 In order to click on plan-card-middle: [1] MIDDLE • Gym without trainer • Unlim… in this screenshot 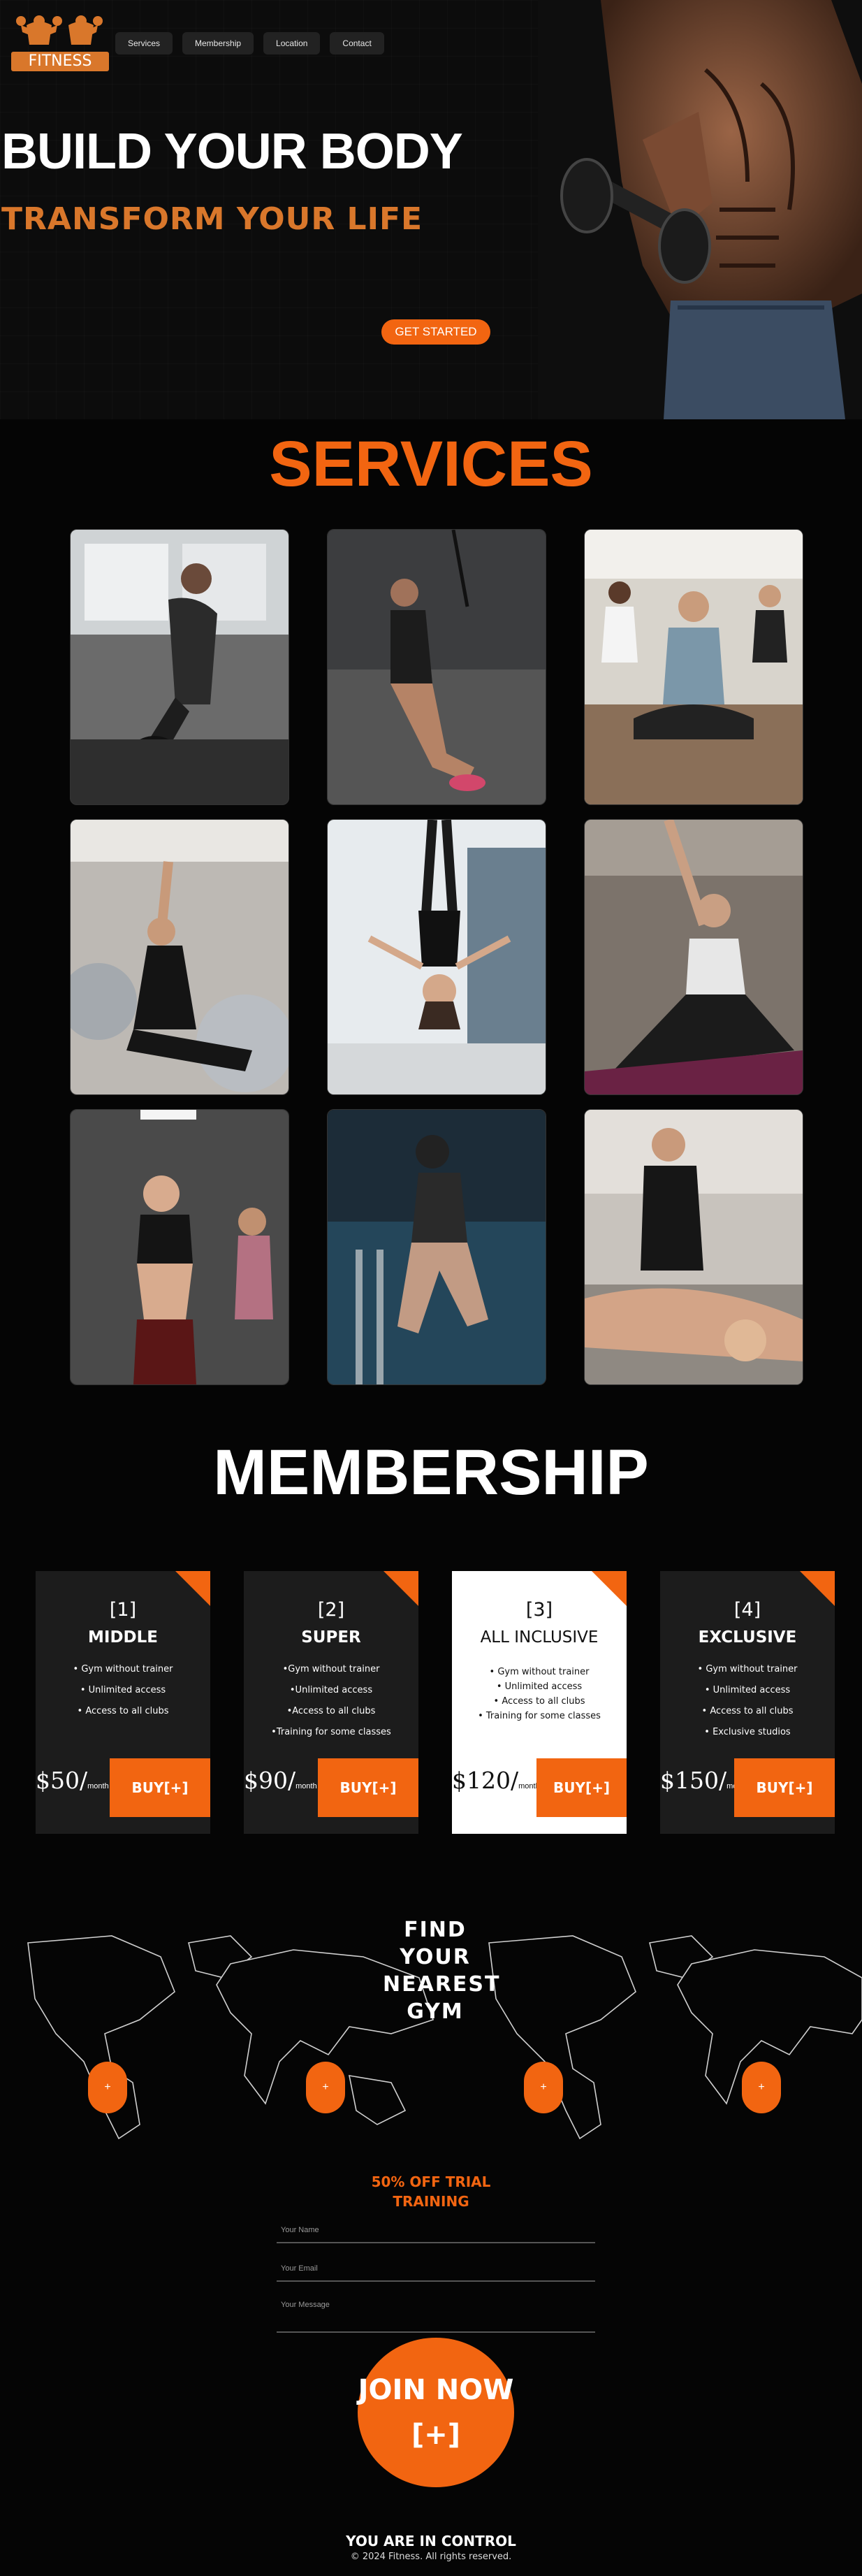, I will do `click(123, 1703)`.